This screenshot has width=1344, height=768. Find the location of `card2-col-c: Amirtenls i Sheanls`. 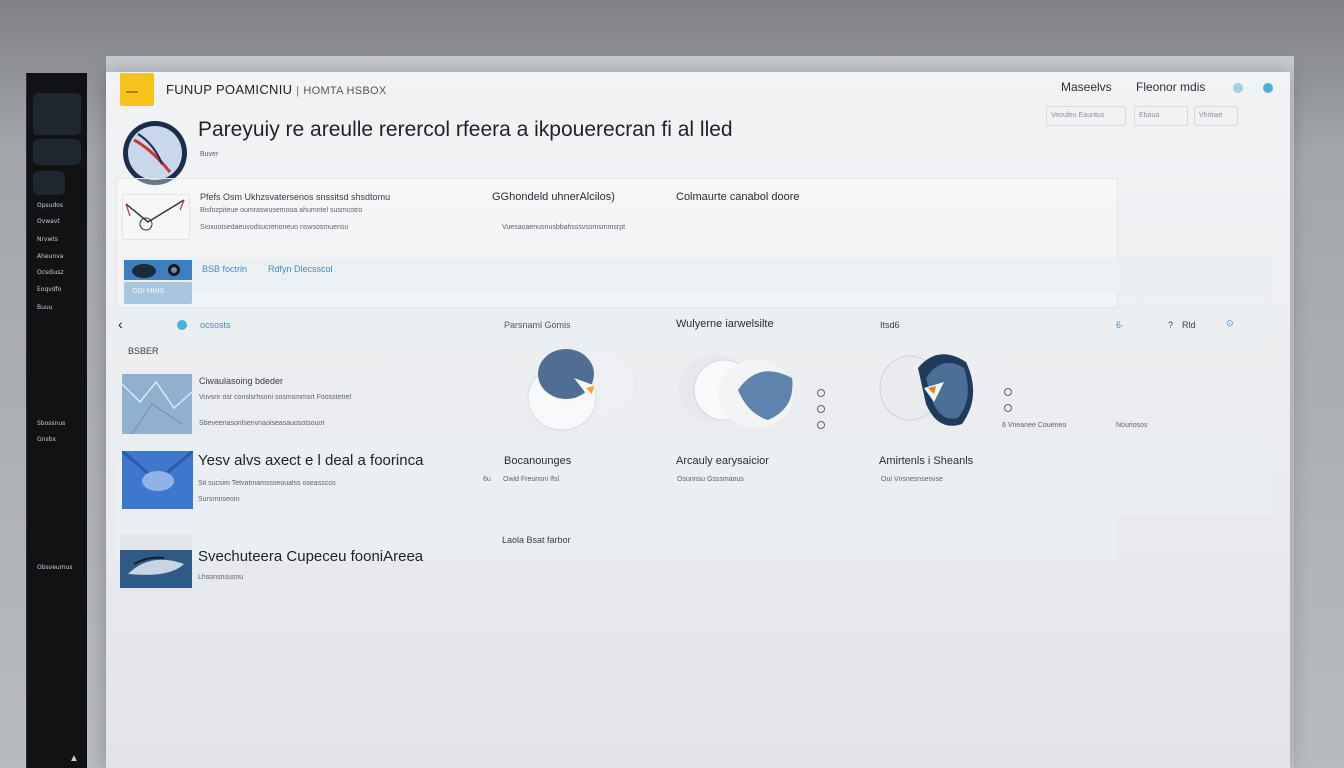

card2-col-c: Amirtenls i Sheanls is located at coordinates (926, 461).